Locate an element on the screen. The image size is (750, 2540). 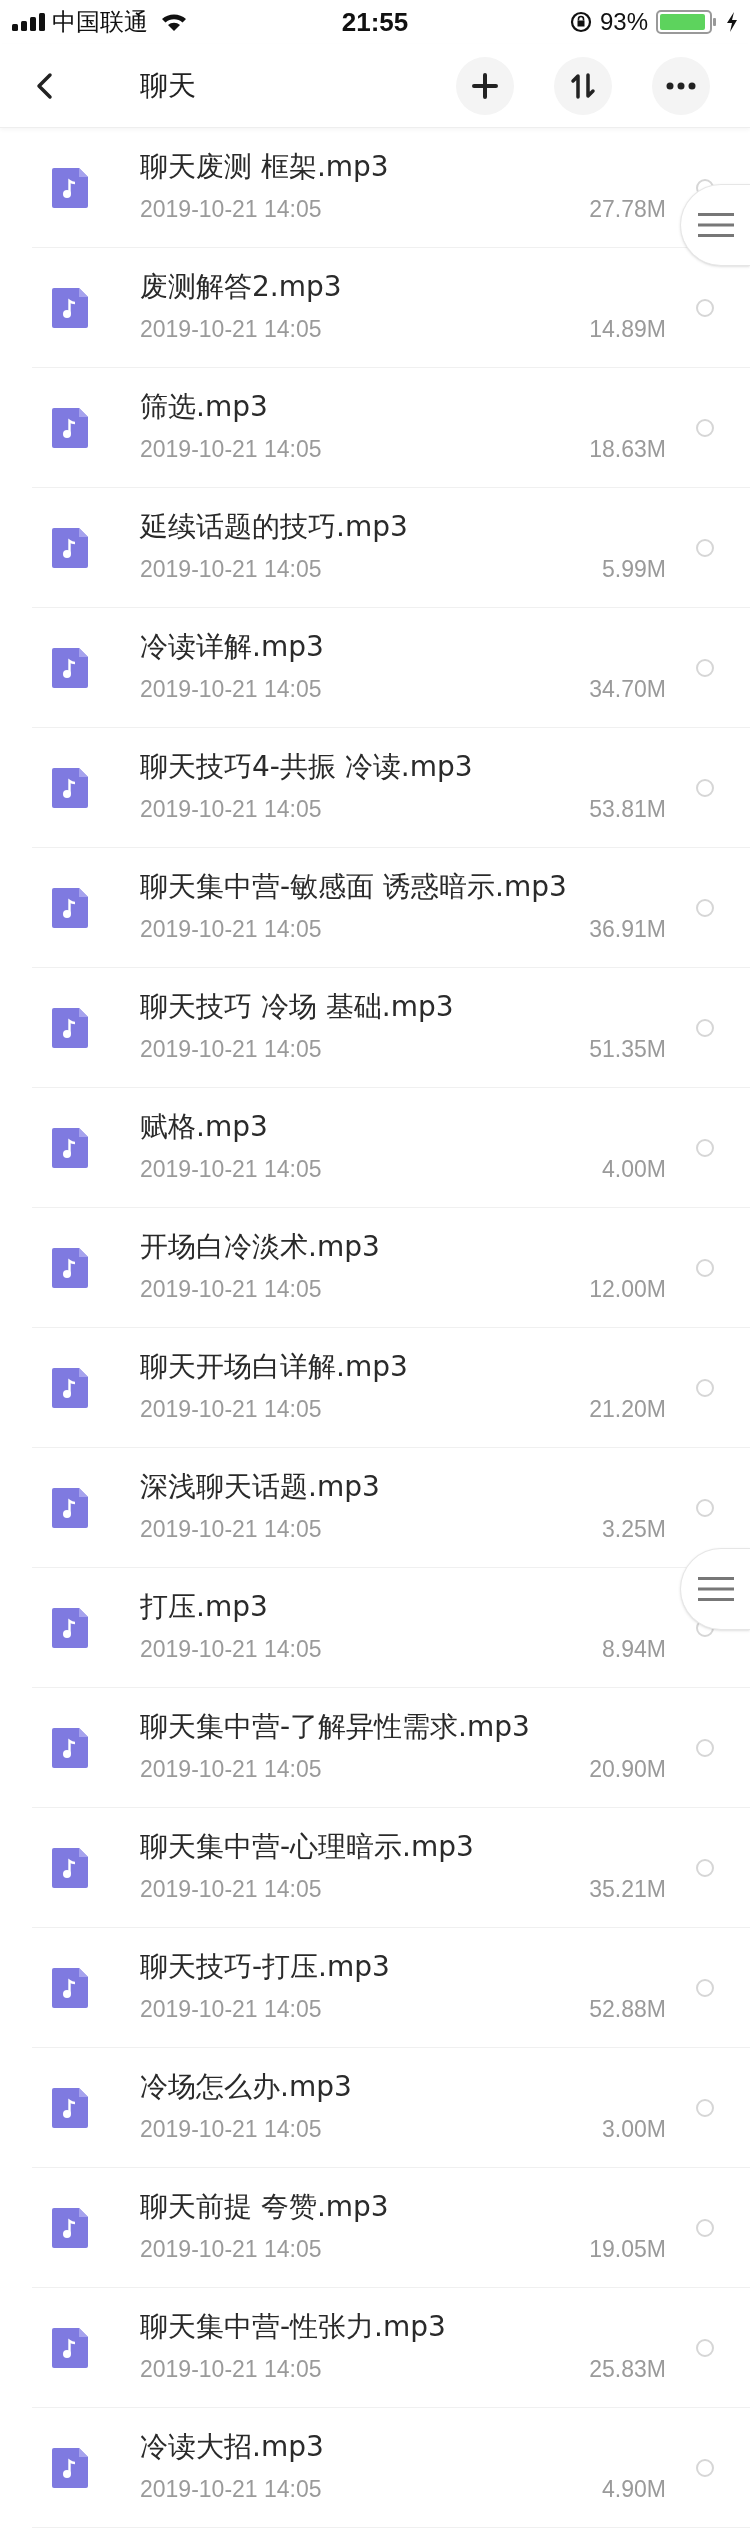
file-size: 18.63M is located at coordinates (627, 450).